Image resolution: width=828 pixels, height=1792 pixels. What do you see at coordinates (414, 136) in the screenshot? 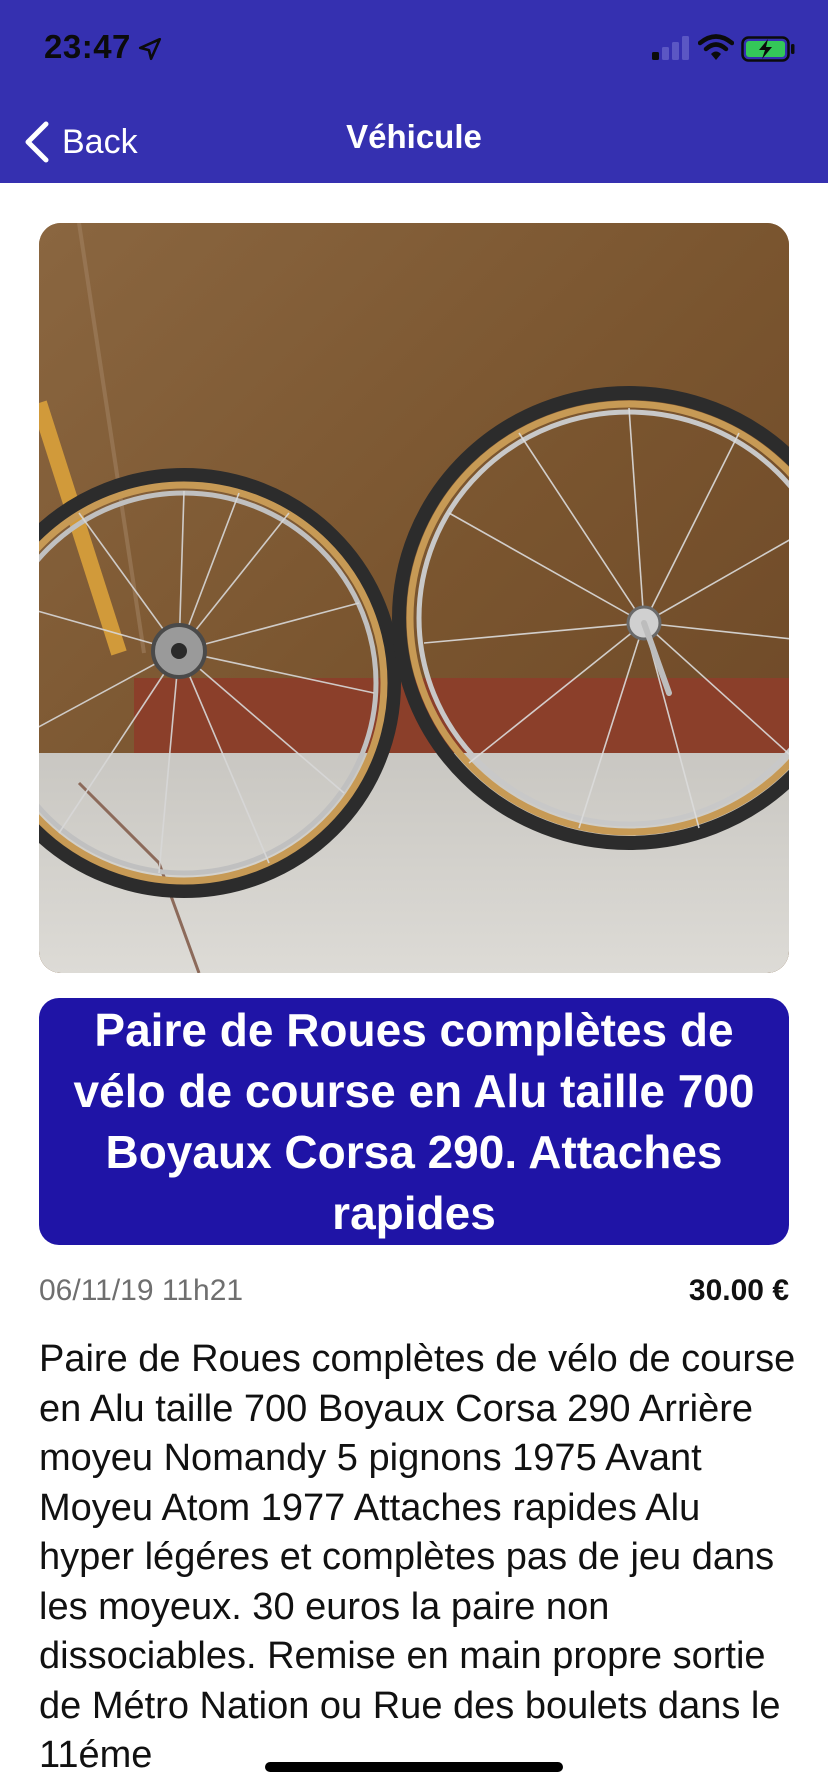
I see `page-title: Véhicule` at bounding box center [414, 136].